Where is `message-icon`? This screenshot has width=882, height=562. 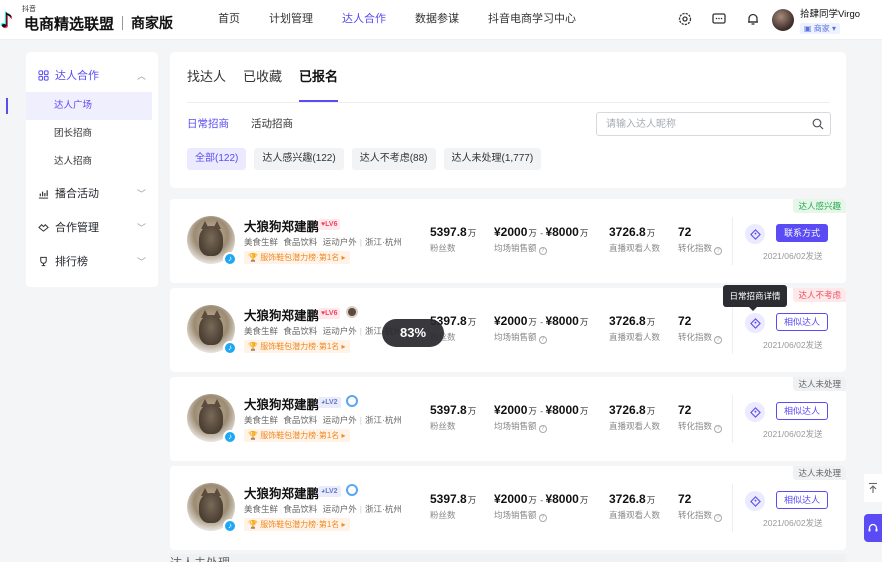 message-icon is located at coordinates (719, 19).